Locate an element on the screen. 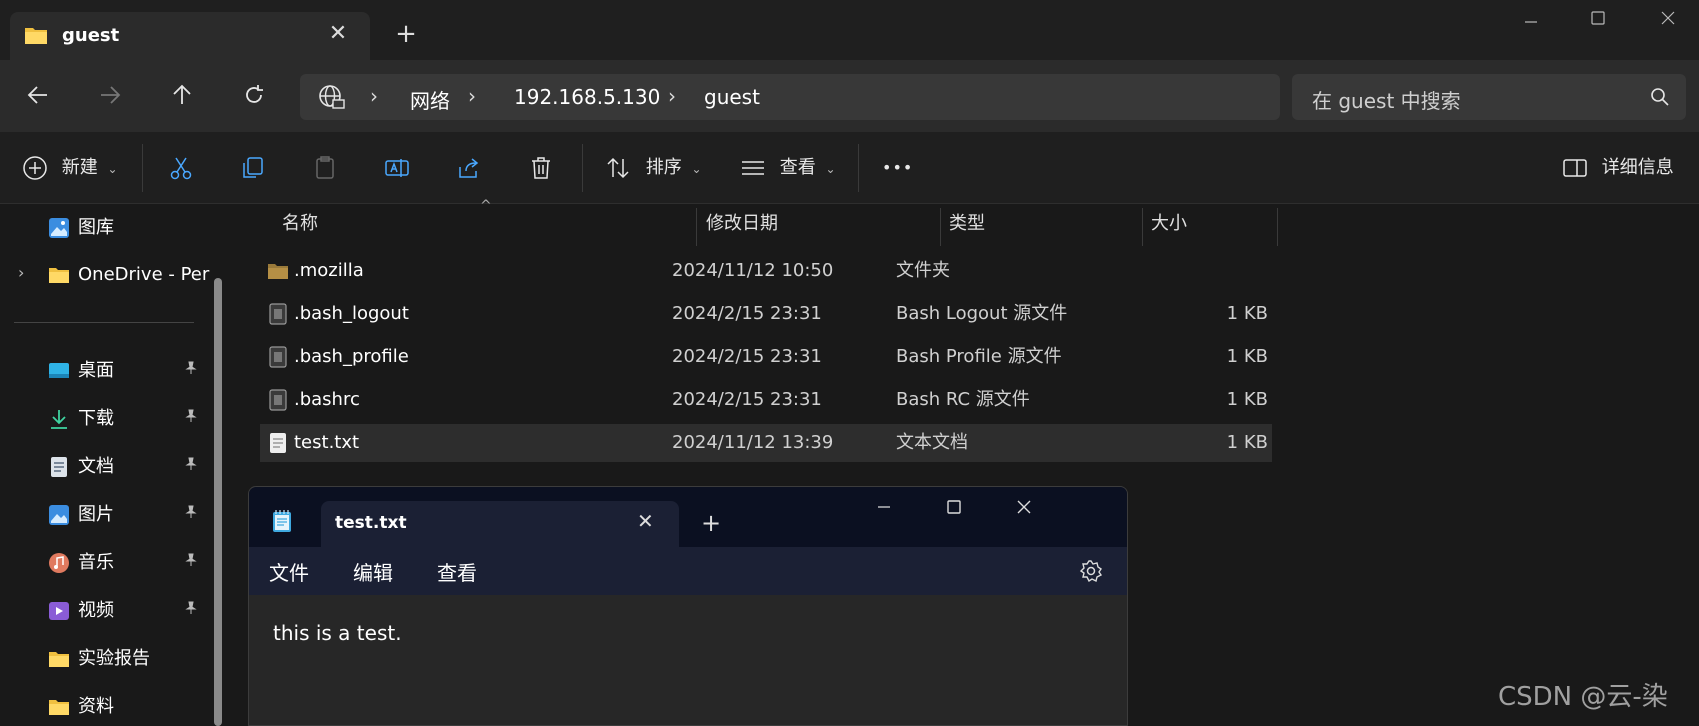 This screenshot has height=726, width=1699. forward-button is located at coordinates (110, 98).